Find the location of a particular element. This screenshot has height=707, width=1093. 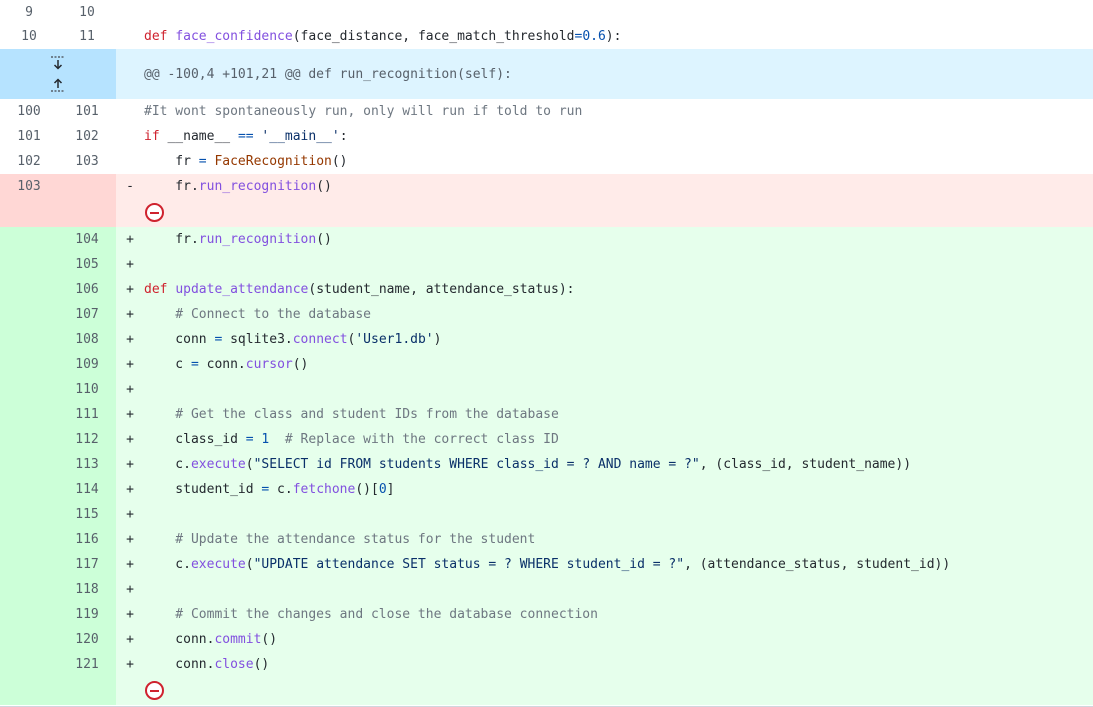

old-line-number: 101 is located at coordinates (29, 136).